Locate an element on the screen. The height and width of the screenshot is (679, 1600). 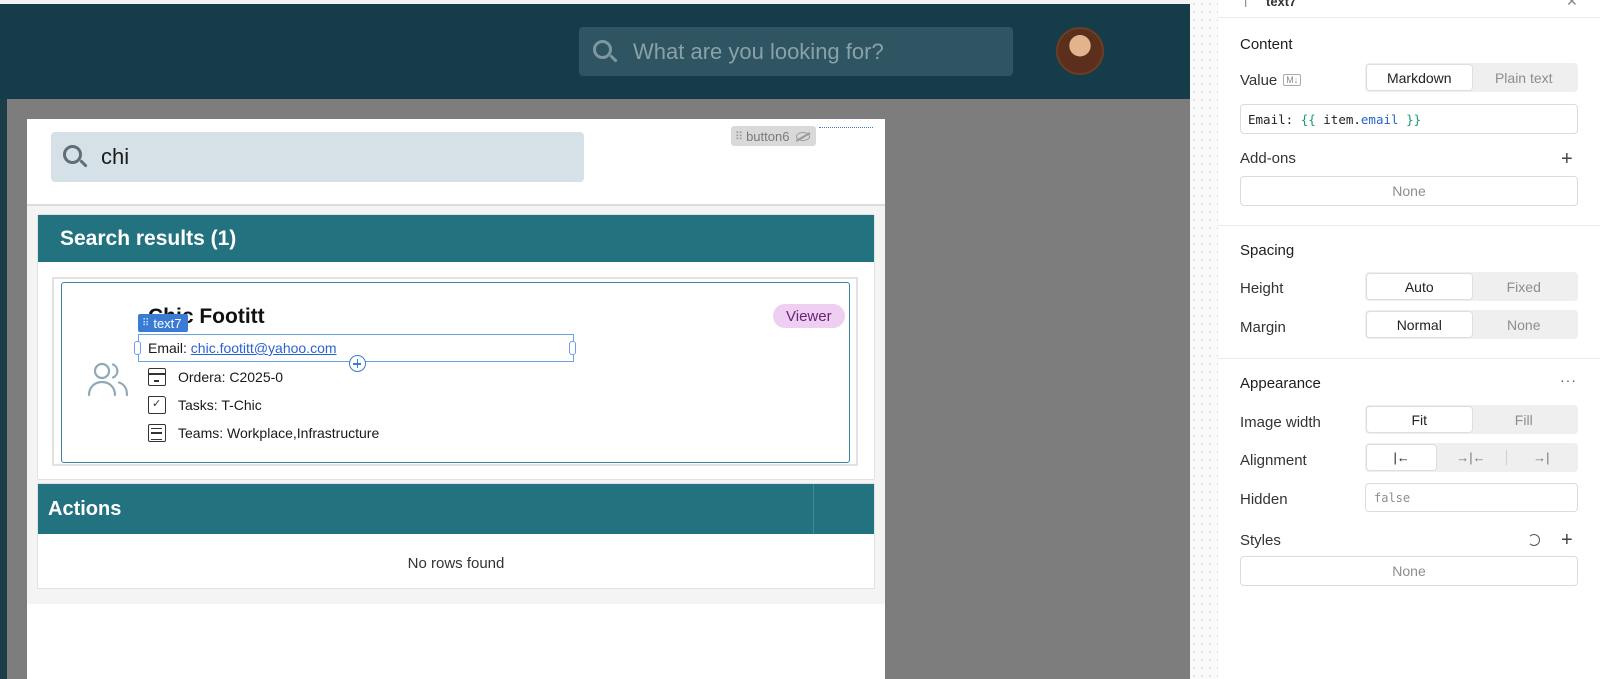
selected-component-label: text7 is located at coordinates (167, 323).